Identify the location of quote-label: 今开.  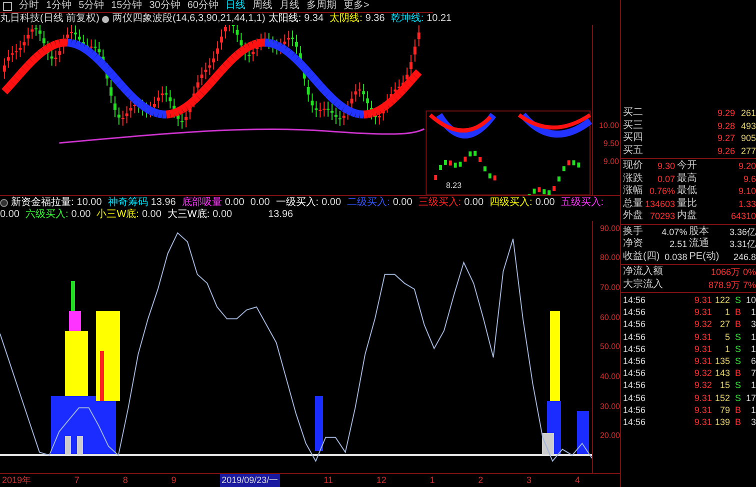
(687, 166).